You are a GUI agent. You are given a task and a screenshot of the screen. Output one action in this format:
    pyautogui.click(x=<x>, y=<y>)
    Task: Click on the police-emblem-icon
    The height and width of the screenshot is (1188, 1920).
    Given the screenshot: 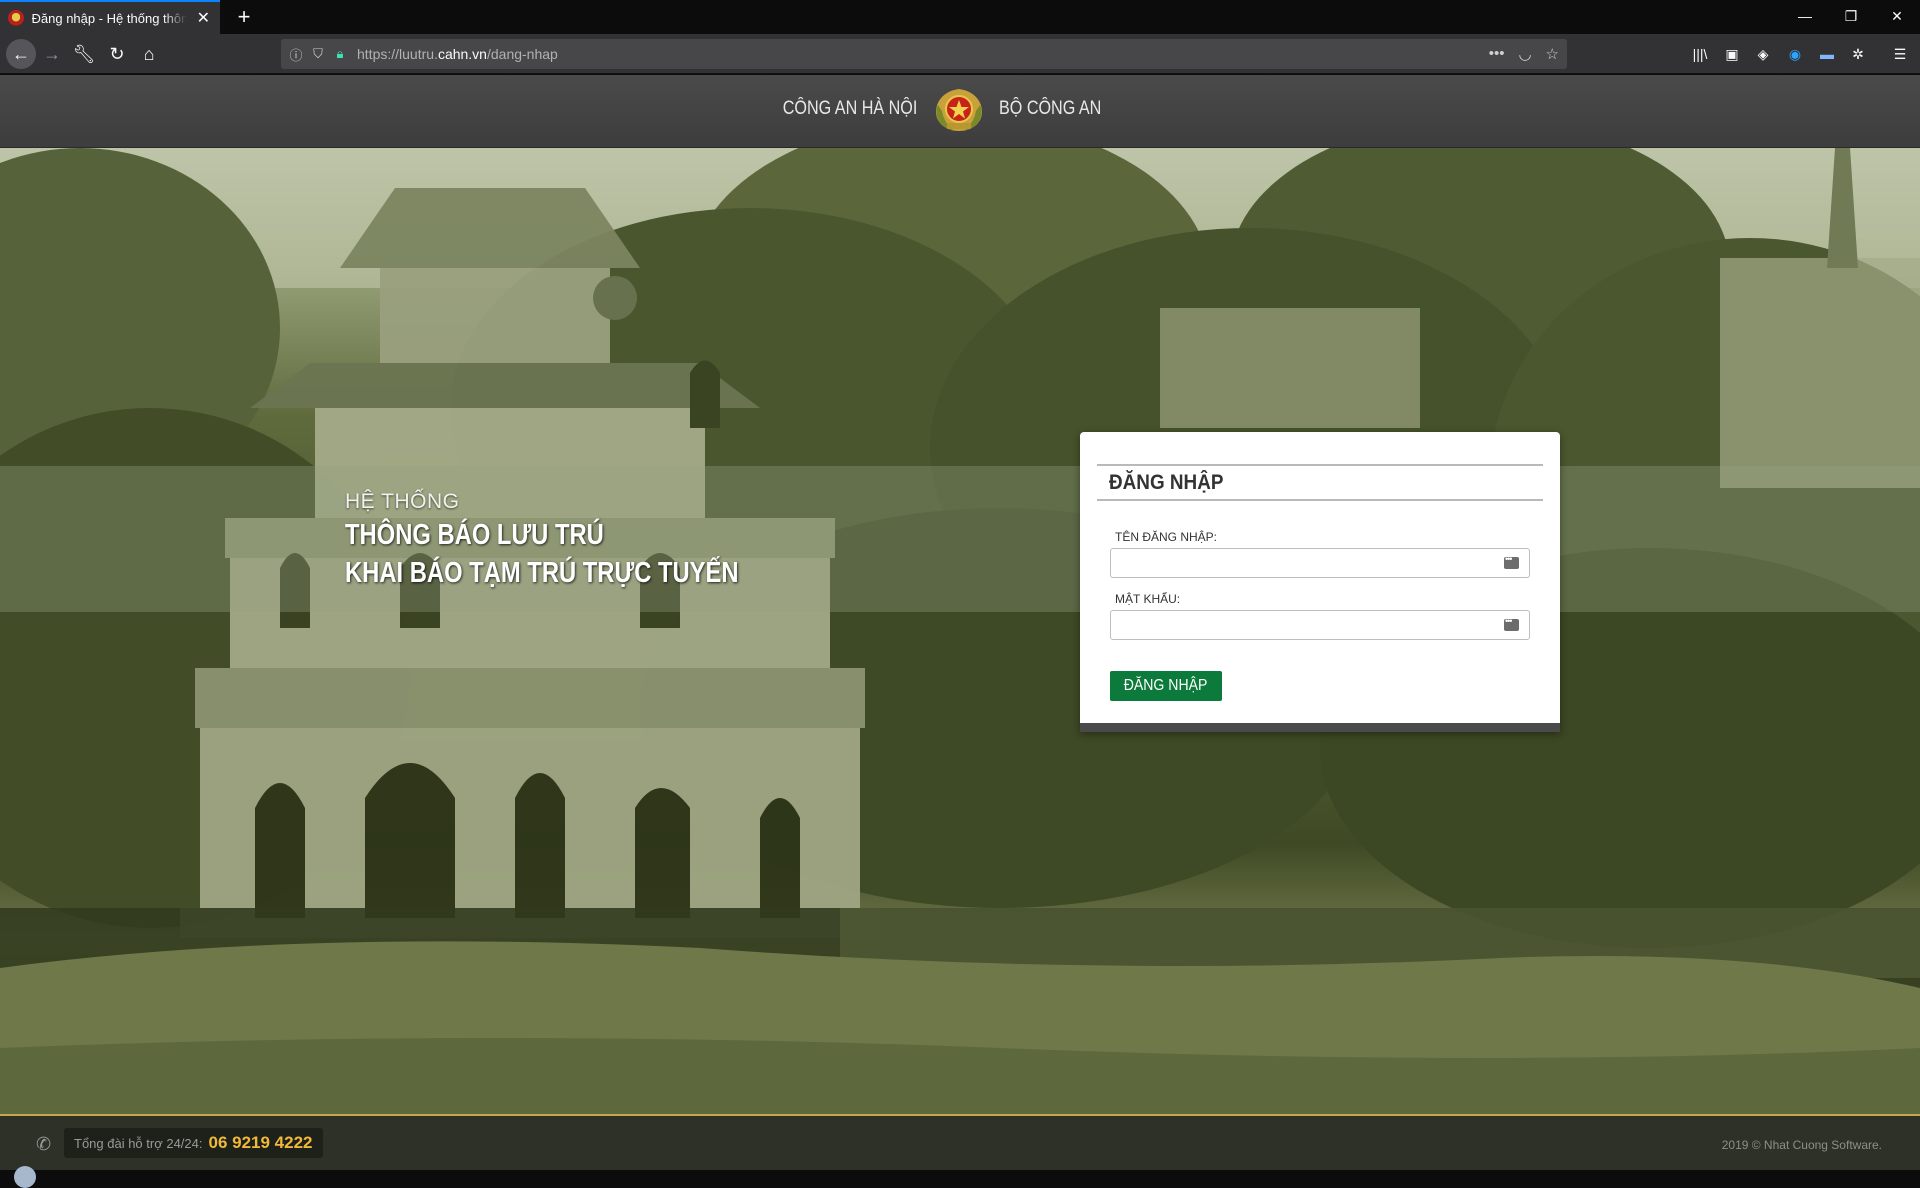 What is the action you would take?
    pyautogui.click(x=959, y=110)
    